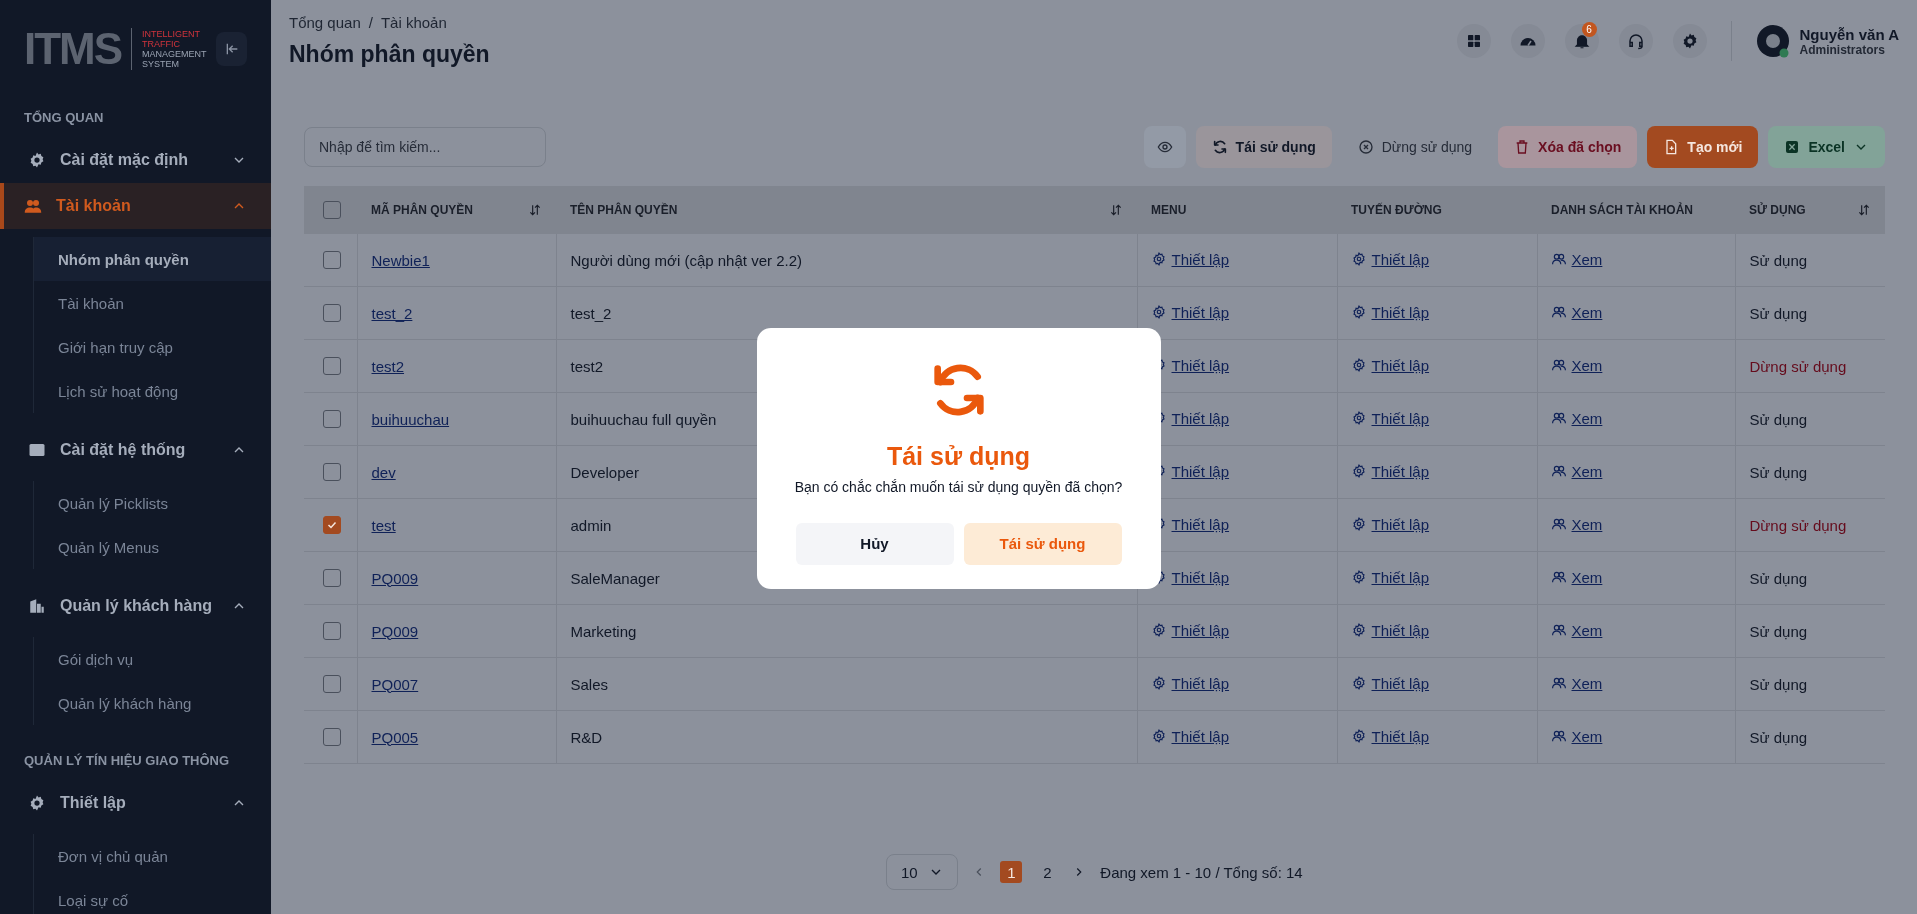 This screenshot has width=1917, height=914. Describe the element at coordinates (392, 313) in the screenshot. I see `permission-code-link: test_2` at that location.